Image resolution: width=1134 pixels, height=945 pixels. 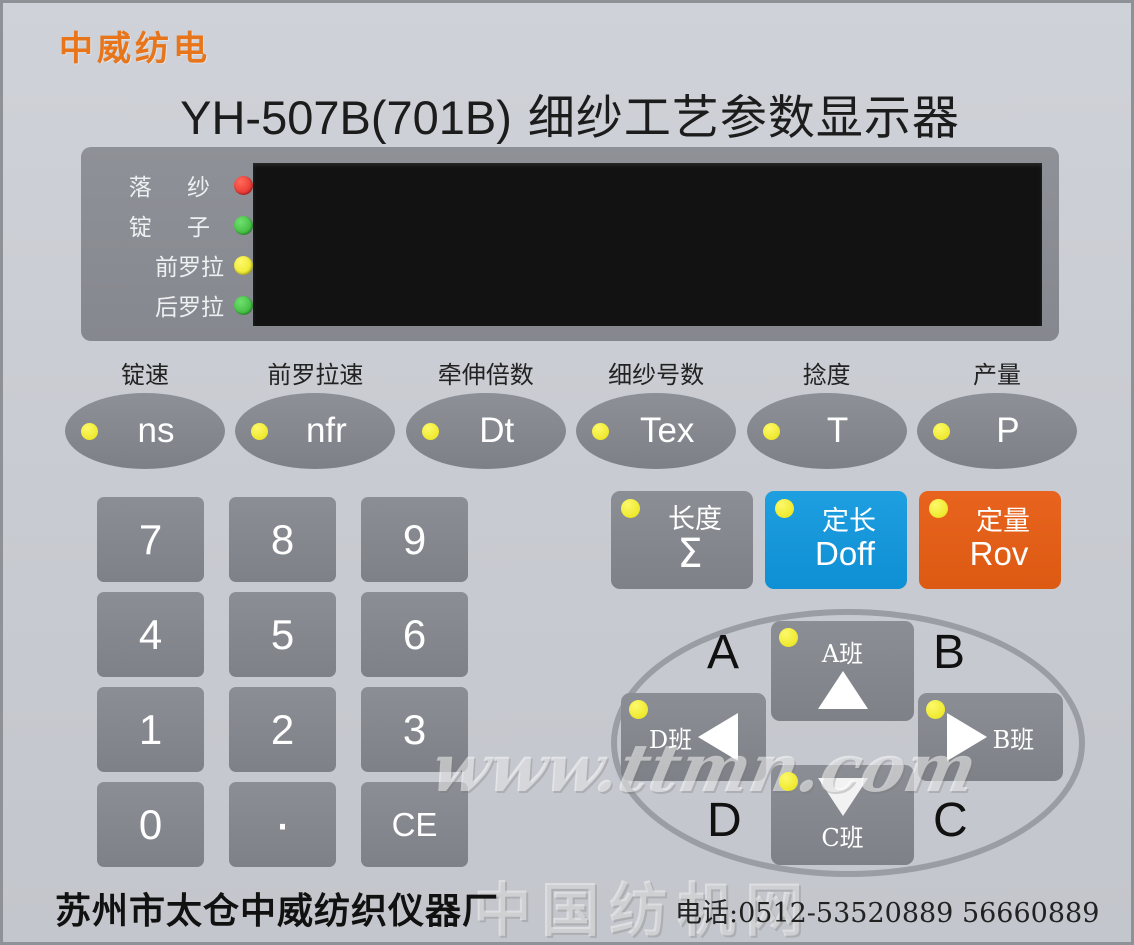 What do you see at coordinates (150, 729) in the screenshot?
I see `key-1: 1` at bounding box center [150, 729].